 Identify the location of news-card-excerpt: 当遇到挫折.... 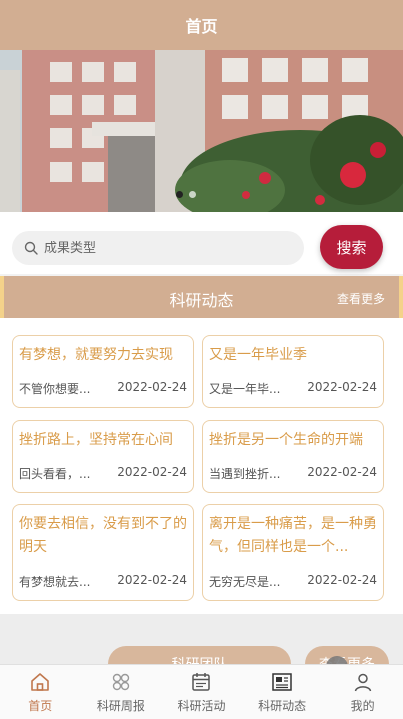
(245, 474).